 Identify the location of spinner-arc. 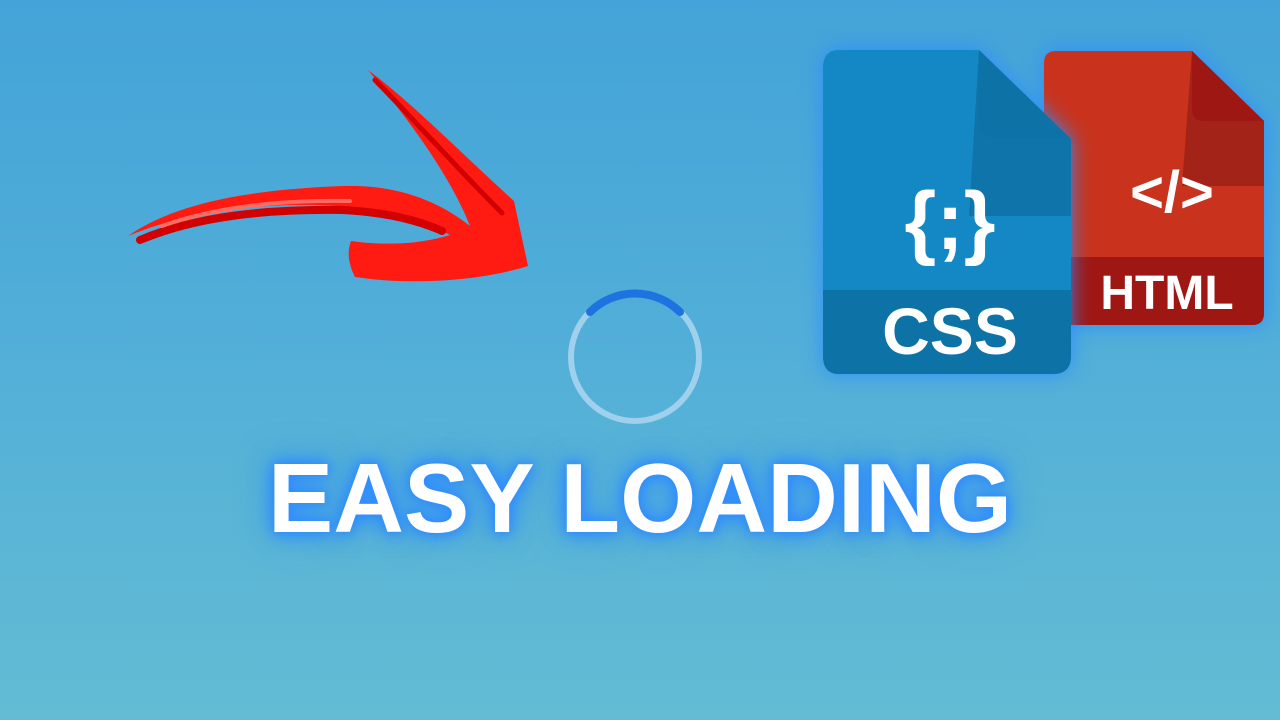
(635, 302).